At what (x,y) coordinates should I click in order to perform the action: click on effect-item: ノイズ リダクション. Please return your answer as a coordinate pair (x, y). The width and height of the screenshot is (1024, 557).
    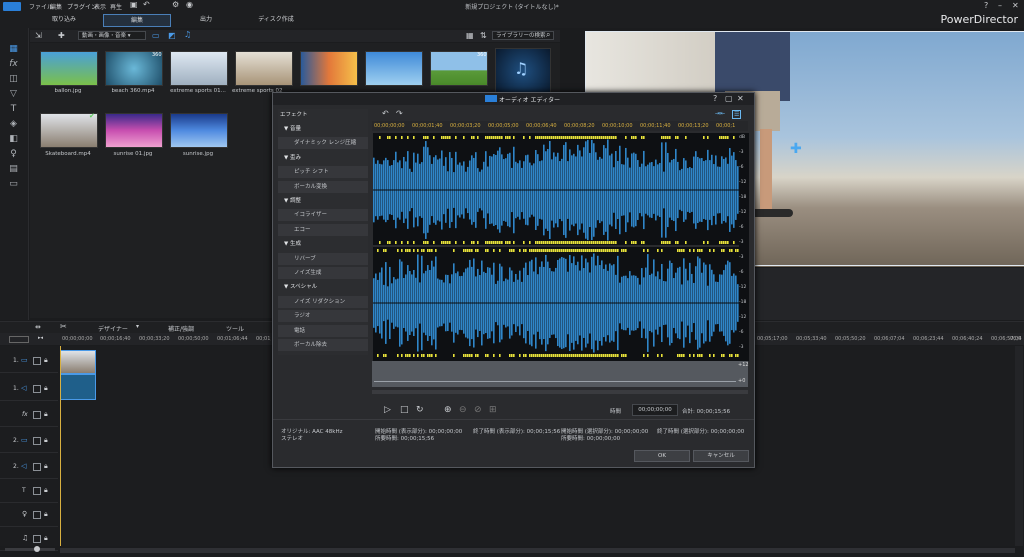
    Looking at the image, I should click on (323, 302).